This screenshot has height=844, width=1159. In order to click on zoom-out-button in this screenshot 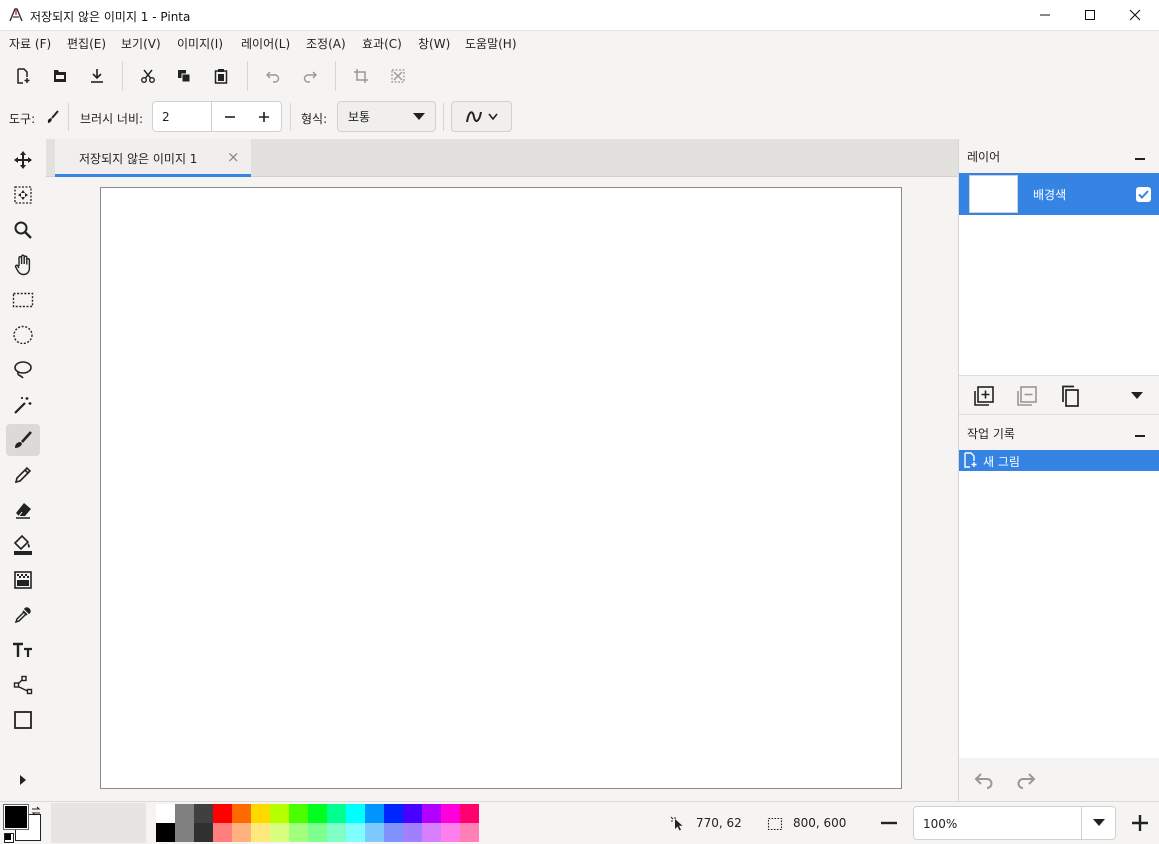, I will do `click(889, 823)`.